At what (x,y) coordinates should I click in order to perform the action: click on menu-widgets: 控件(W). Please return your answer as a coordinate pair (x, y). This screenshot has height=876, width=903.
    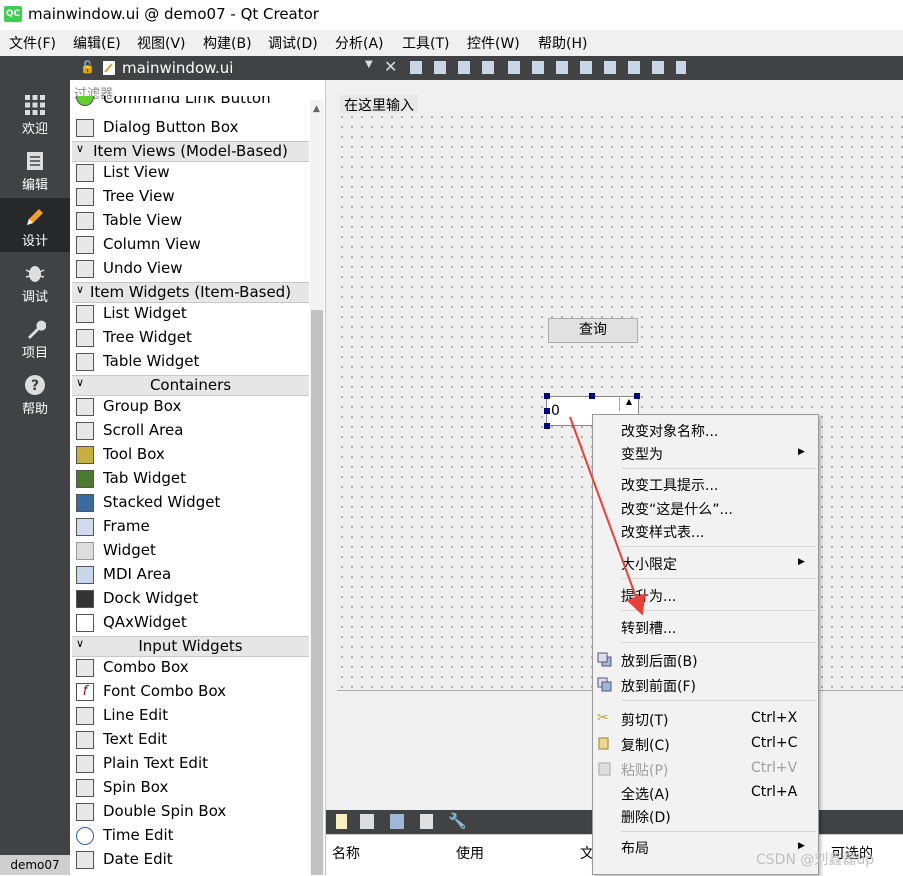
    Looking at the image, I should click on (493, 43).